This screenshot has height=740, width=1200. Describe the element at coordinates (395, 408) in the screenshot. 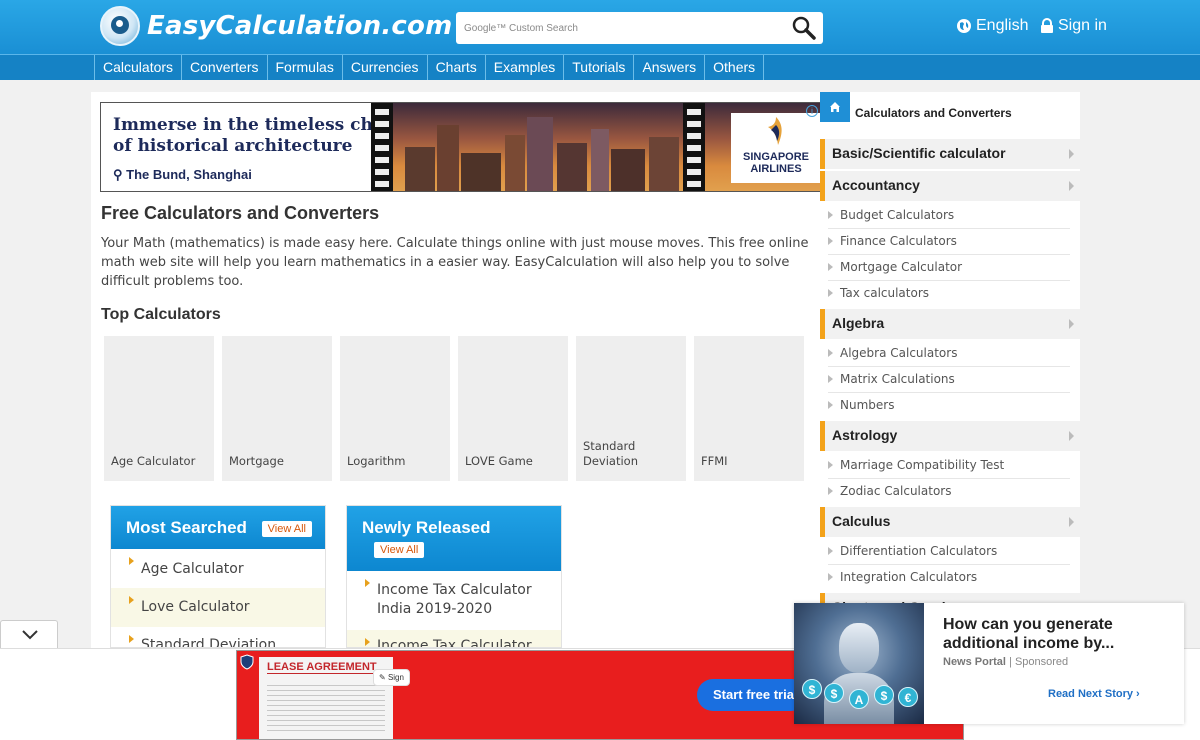

I see `calculator-tile: Logarithm` at that location.